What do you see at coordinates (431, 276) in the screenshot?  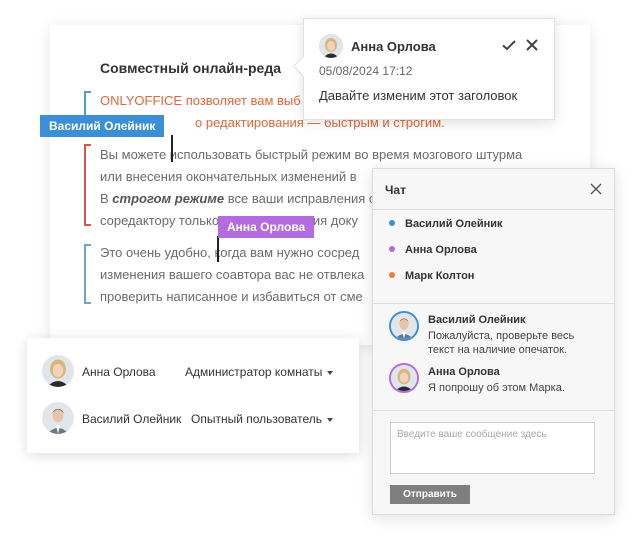 I see `chat-member: Марк Колтон` at bounding box center [431, 276].